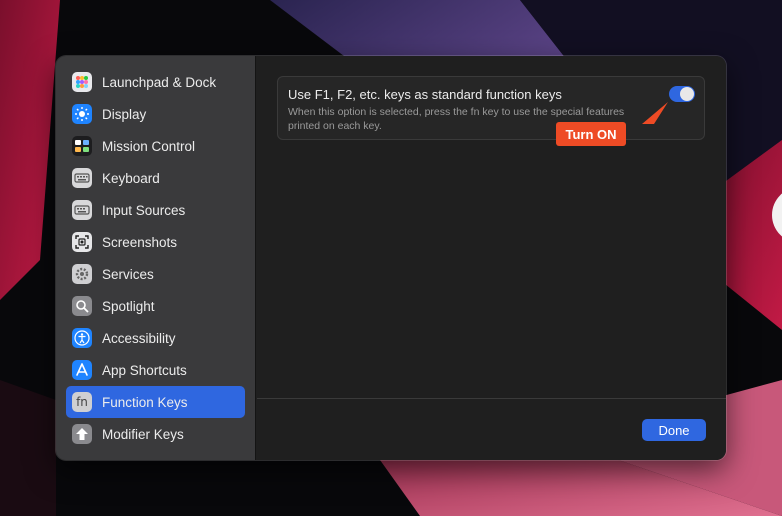 The width and height of the screenshot is (782, 516). I want to click on sidebar-item-keyboard: Keyboard, so click(155, 178).